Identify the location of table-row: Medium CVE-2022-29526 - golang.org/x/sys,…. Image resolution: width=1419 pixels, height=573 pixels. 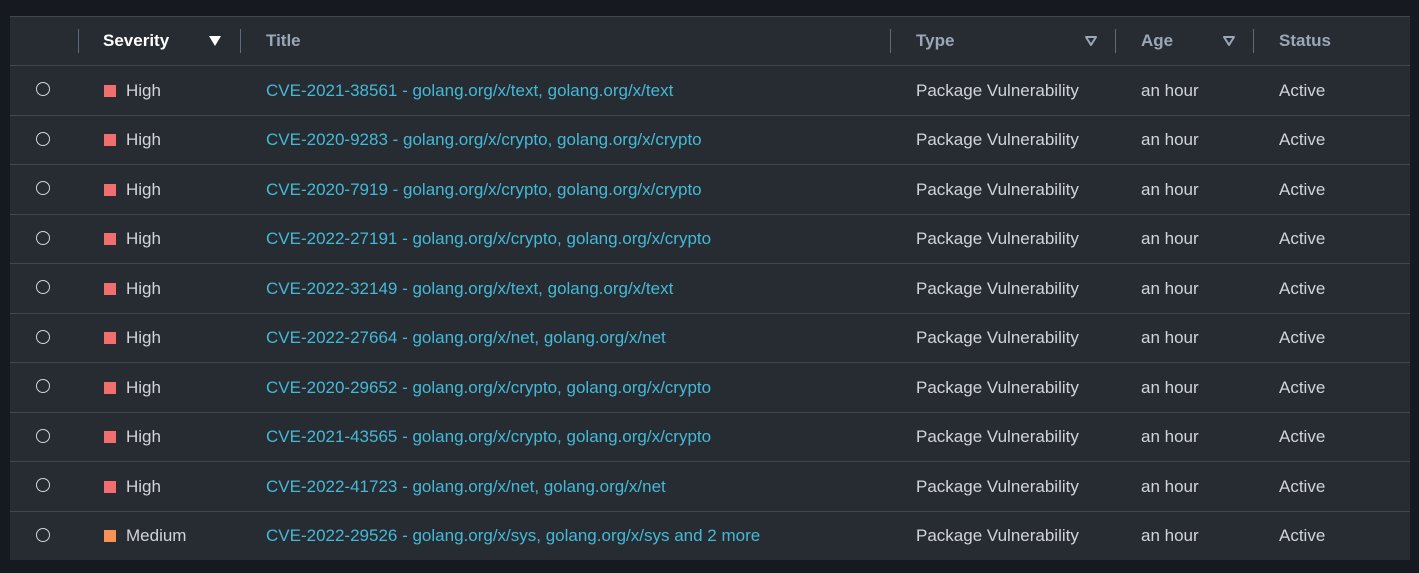
(710, 537).